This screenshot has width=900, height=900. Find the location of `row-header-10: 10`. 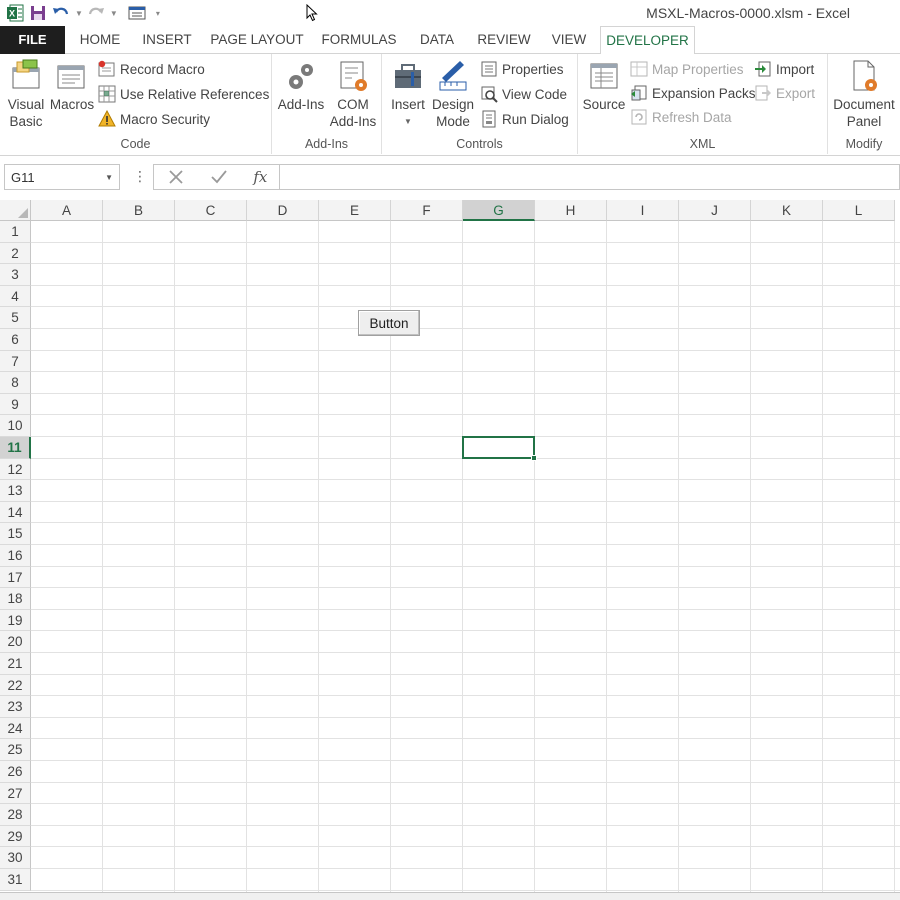

row-header-10: 10 is located at coordinates (15, 426).